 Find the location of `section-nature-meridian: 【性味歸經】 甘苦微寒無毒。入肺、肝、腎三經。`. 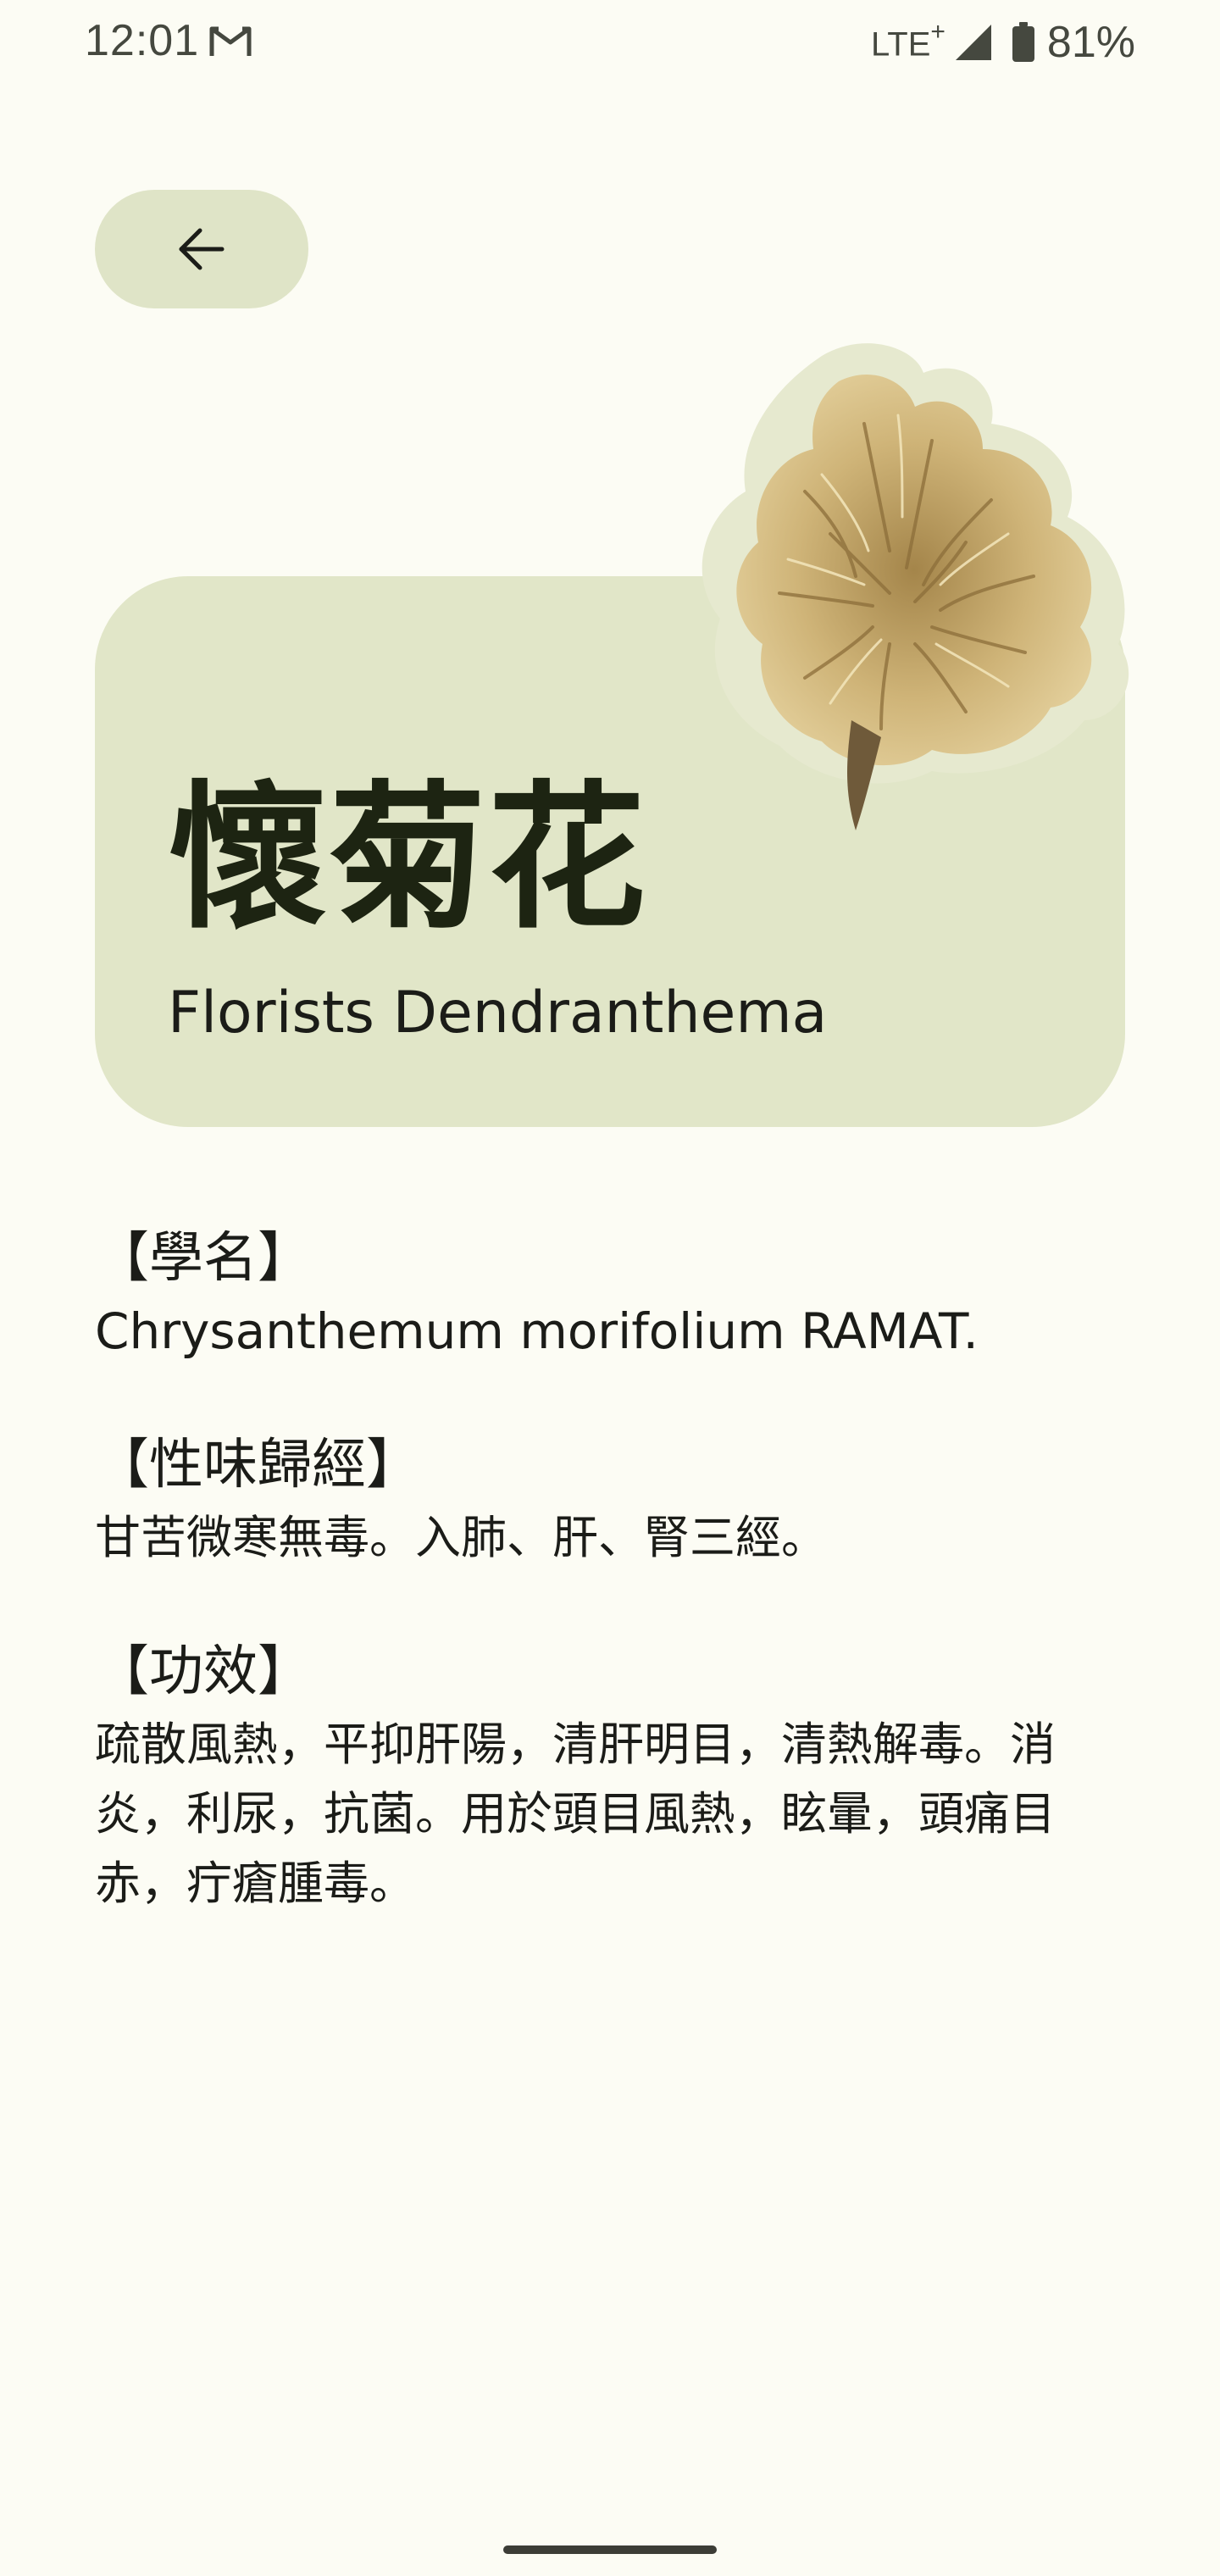

section-nature-meridian: 【性味歸經】 甘苦微寒無毒。入肺、肝、腎三經。 is located at coordinates (610, 1500).